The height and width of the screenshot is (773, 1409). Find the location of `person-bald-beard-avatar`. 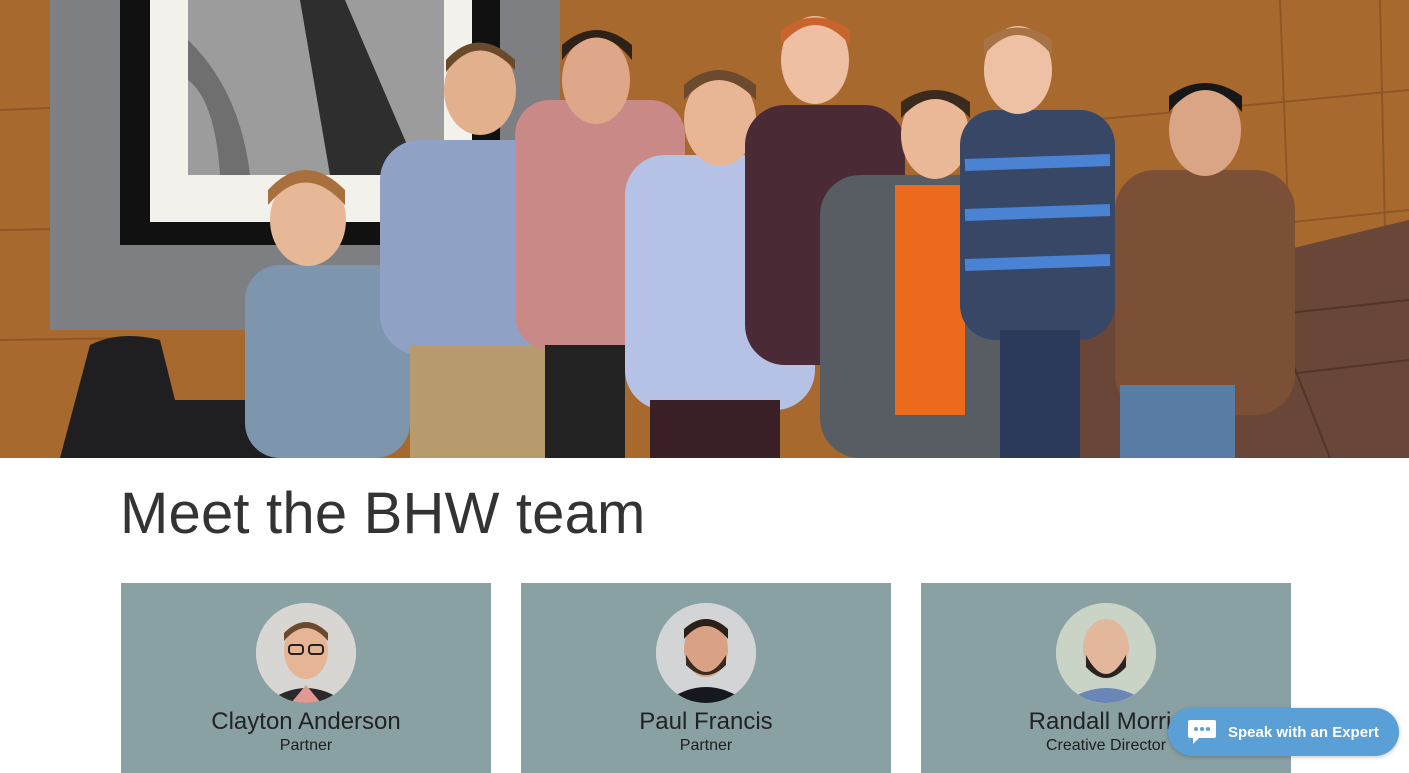

person-bald-beard-avatar is located at coordinates (1106, 653).